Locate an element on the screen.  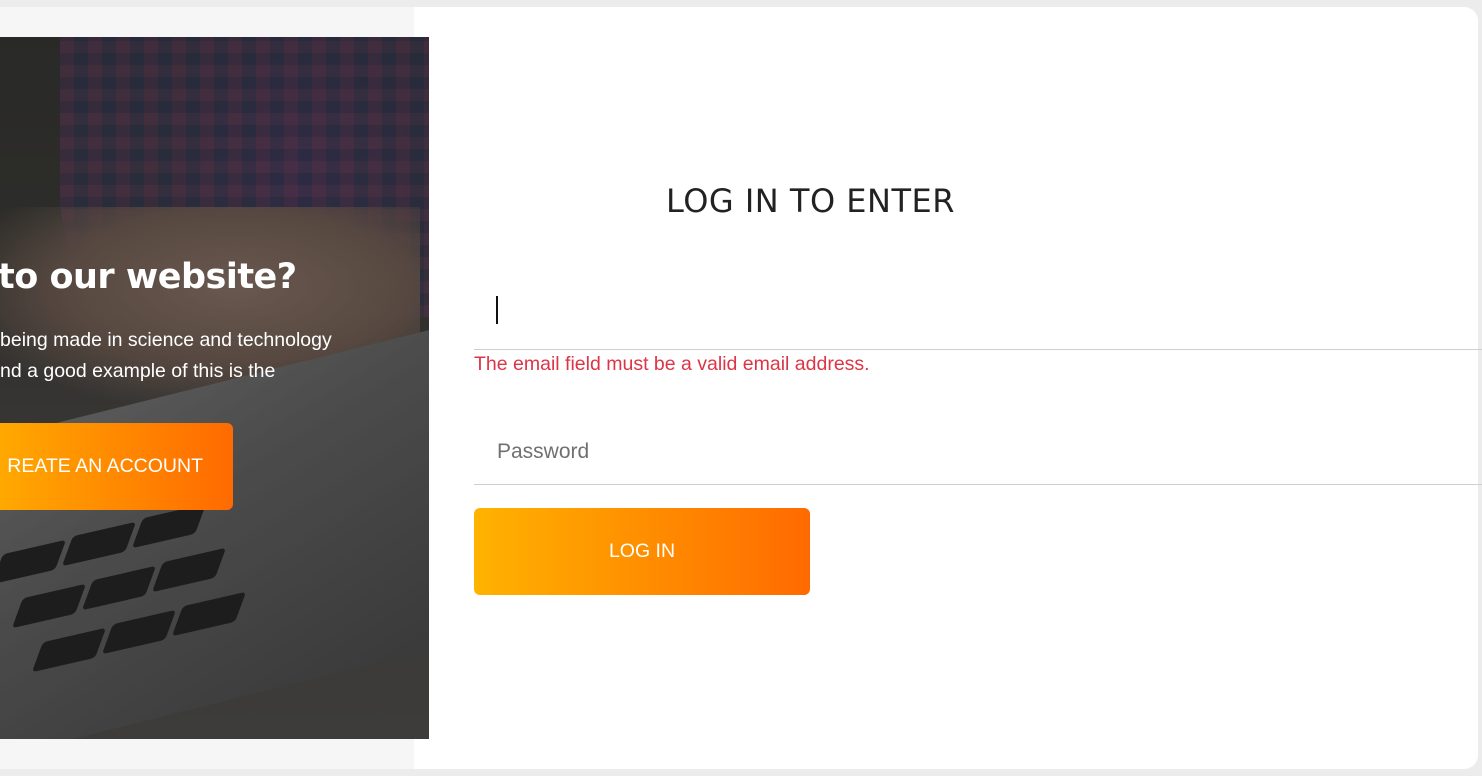
password-field-wrapper is located at coordinates (978, 452).